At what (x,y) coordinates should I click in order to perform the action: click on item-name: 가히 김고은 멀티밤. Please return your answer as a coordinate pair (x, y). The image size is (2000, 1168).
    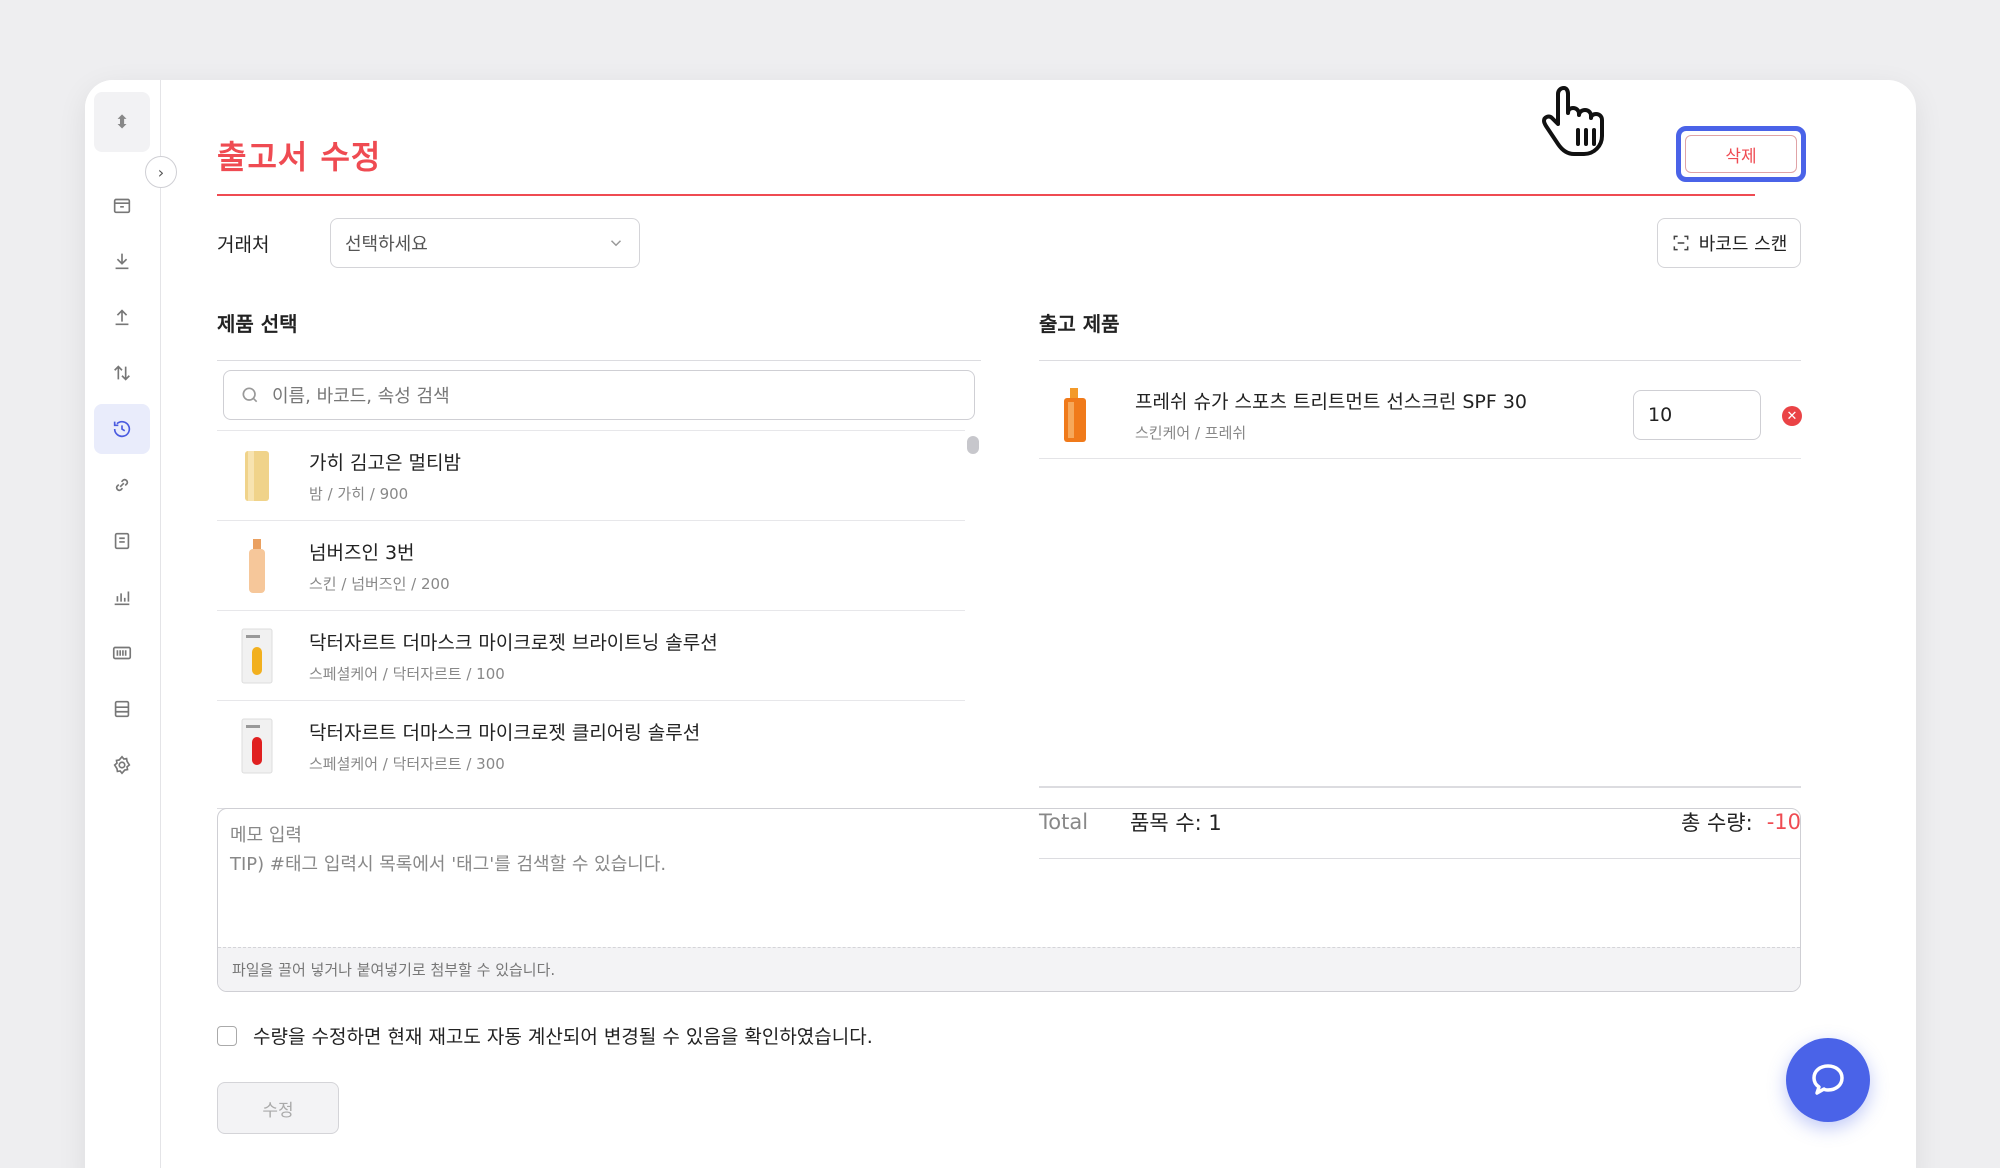
    Looking at the image, I should click on (385, 462).